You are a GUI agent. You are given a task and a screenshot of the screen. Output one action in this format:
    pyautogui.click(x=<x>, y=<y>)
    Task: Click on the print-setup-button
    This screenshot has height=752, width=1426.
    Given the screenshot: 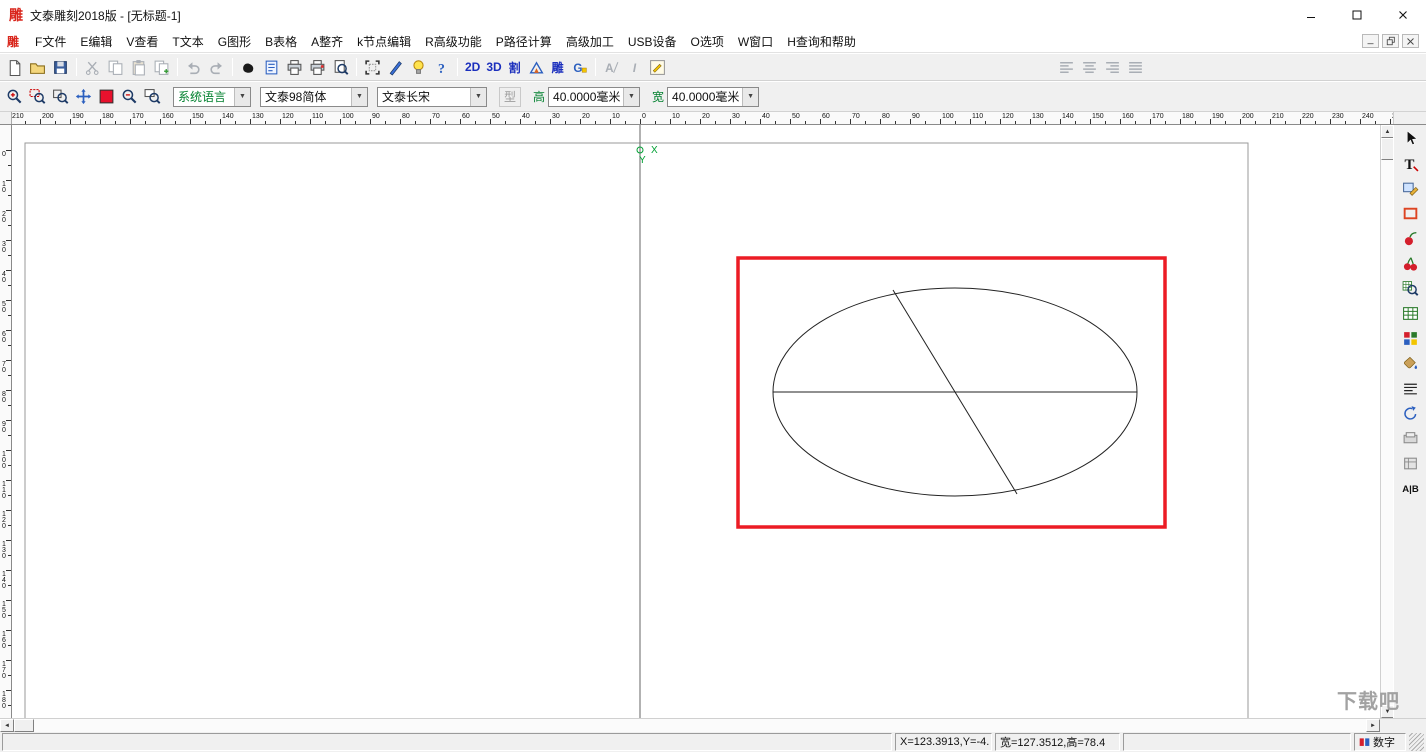 What is the action you would take?
    pyautogui.click(x=317, y=67)
    